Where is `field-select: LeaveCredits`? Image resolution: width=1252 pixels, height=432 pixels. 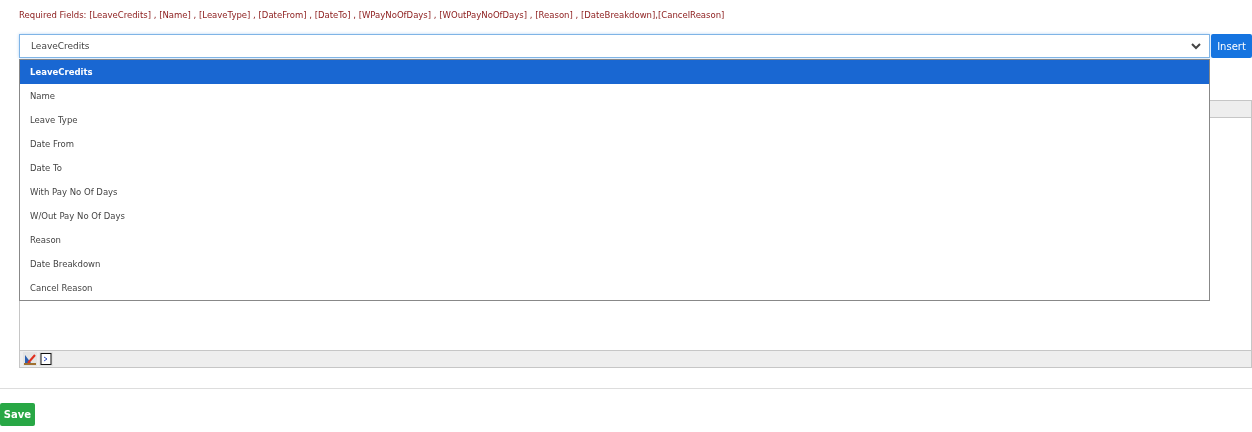
field-select: LeaveCredits is located at coordinates (614, 46).